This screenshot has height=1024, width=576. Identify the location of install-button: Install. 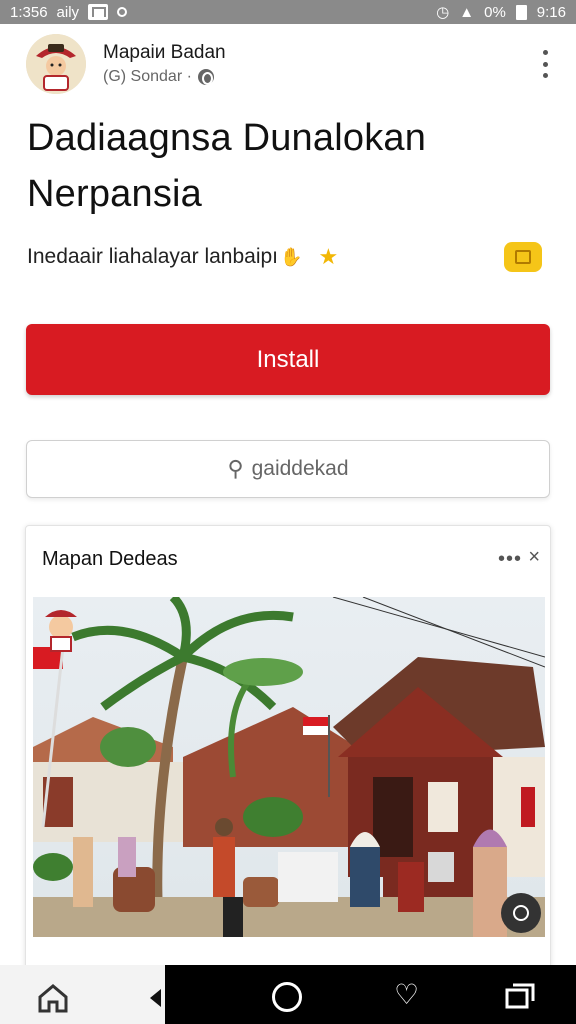
(288, 359).